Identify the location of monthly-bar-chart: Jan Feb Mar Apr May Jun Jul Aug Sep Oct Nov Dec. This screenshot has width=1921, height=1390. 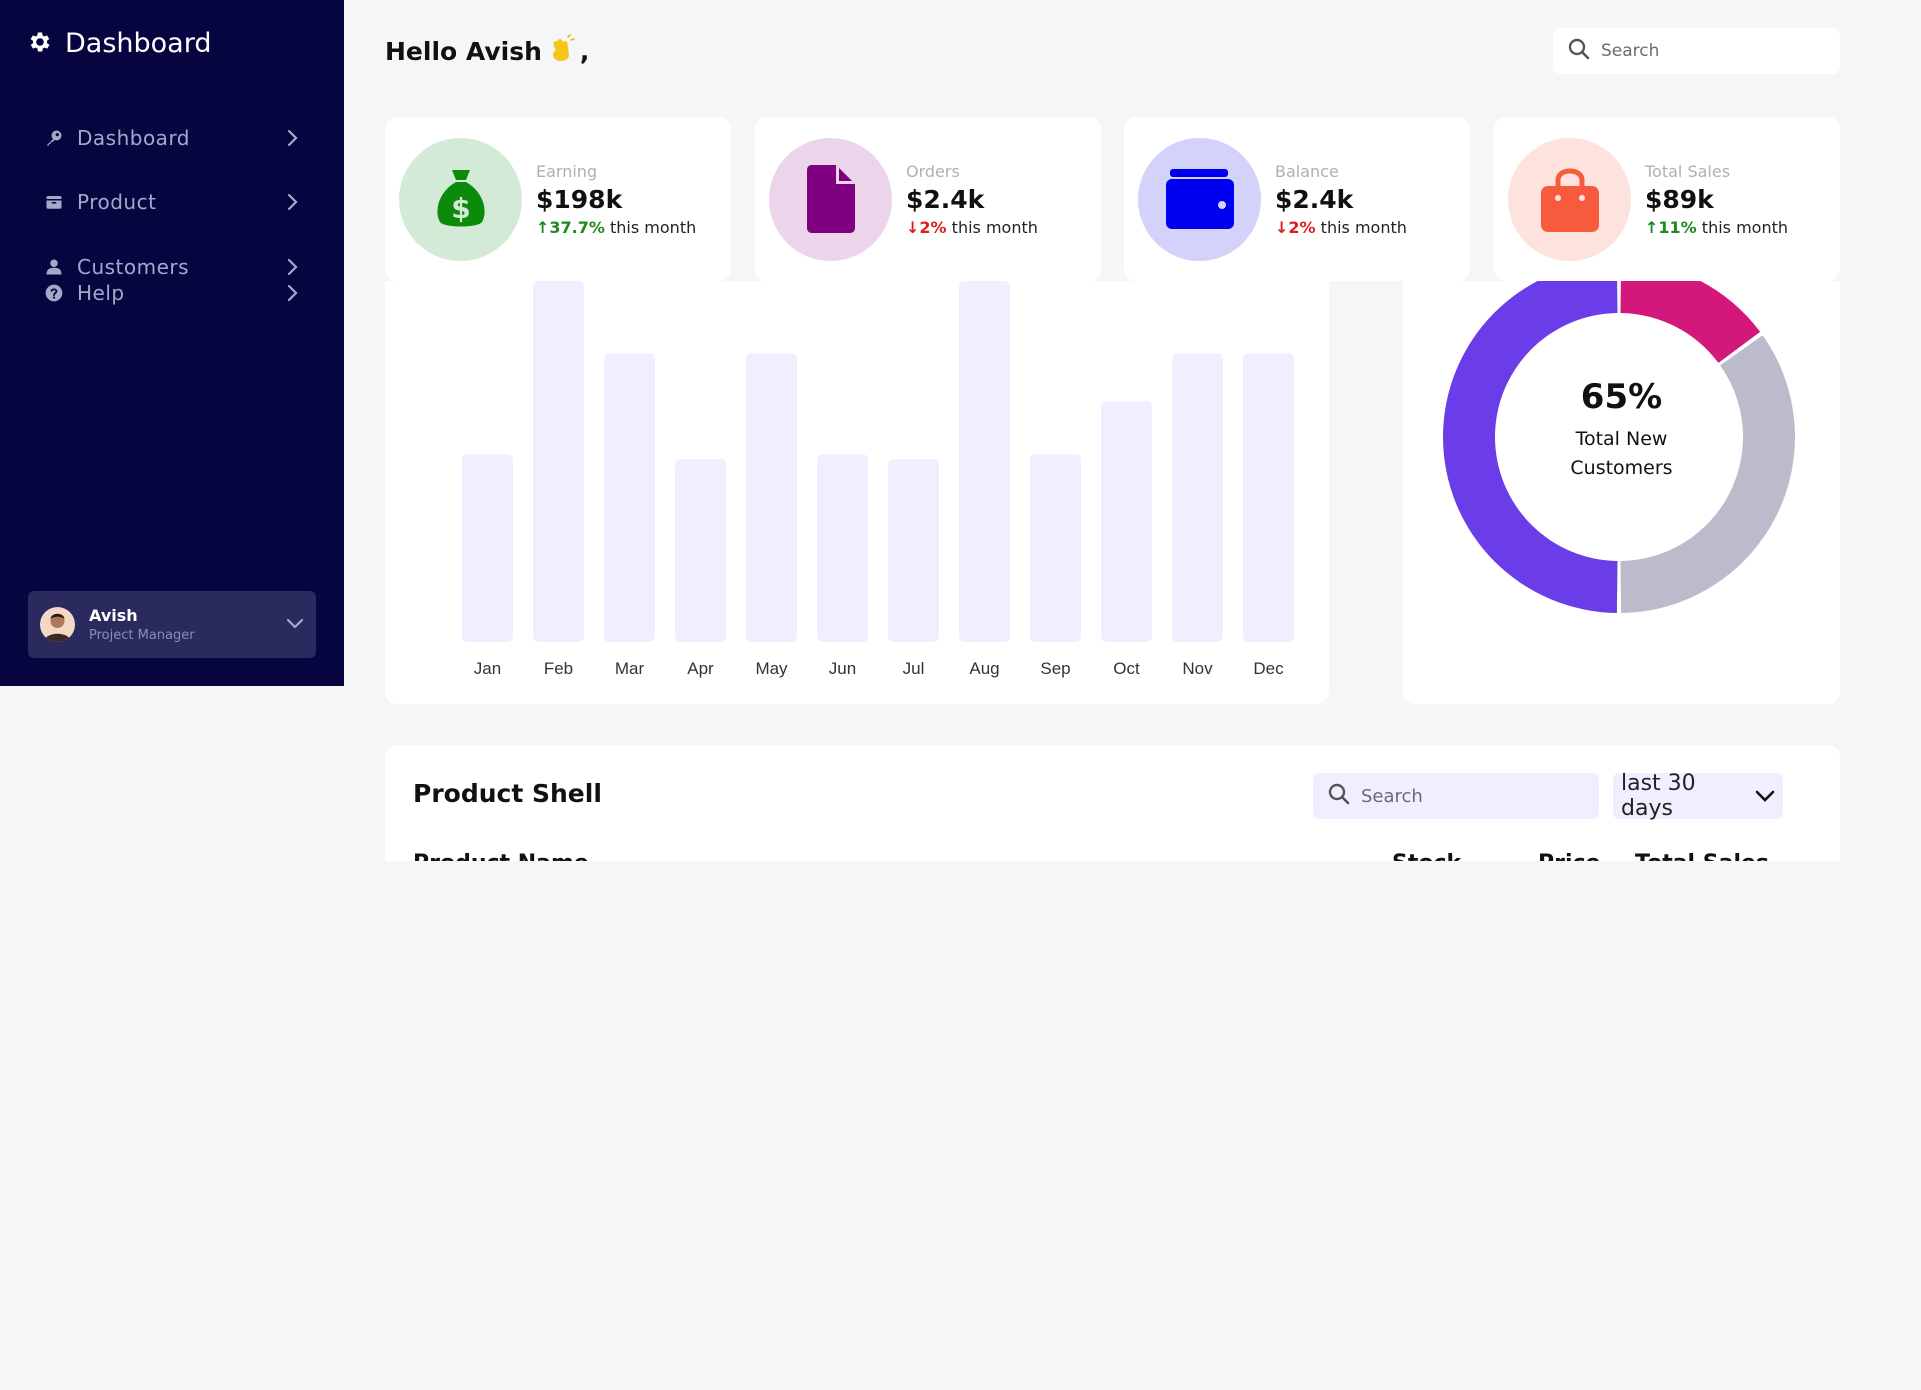
(857, 492).